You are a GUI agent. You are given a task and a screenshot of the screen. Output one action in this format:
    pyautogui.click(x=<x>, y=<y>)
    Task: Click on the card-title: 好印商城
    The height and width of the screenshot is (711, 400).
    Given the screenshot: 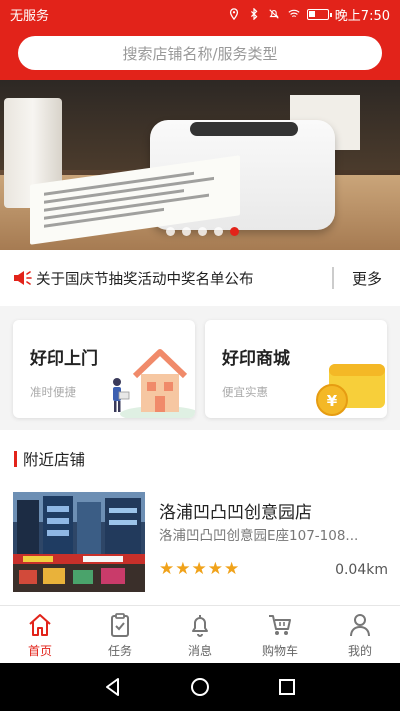 What is the action you would take?
    pyautogui.click(x=256, y=359)
    